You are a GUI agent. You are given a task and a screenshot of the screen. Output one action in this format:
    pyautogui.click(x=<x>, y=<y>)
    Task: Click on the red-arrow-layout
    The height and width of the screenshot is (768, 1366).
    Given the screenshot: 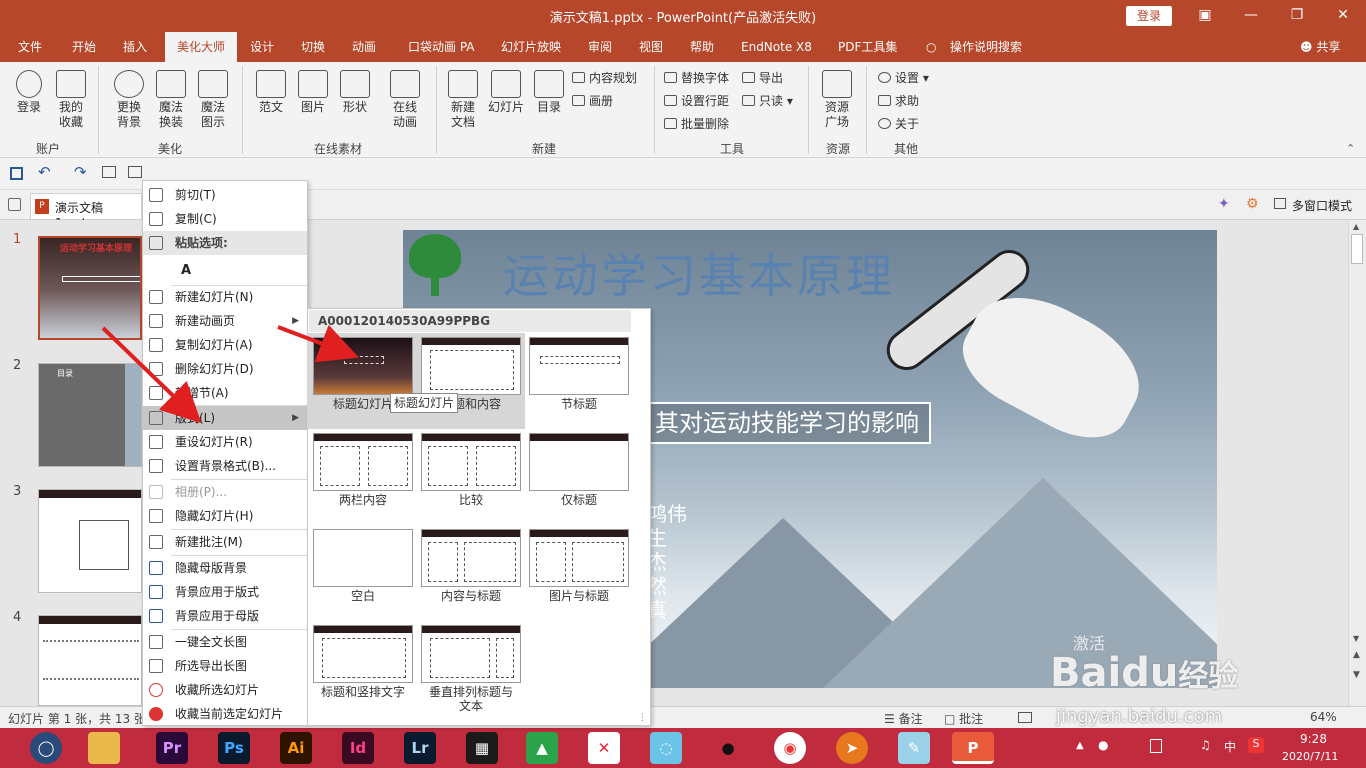 What is the action you would take?
    pyautogui.click(x=151, y=375)
    